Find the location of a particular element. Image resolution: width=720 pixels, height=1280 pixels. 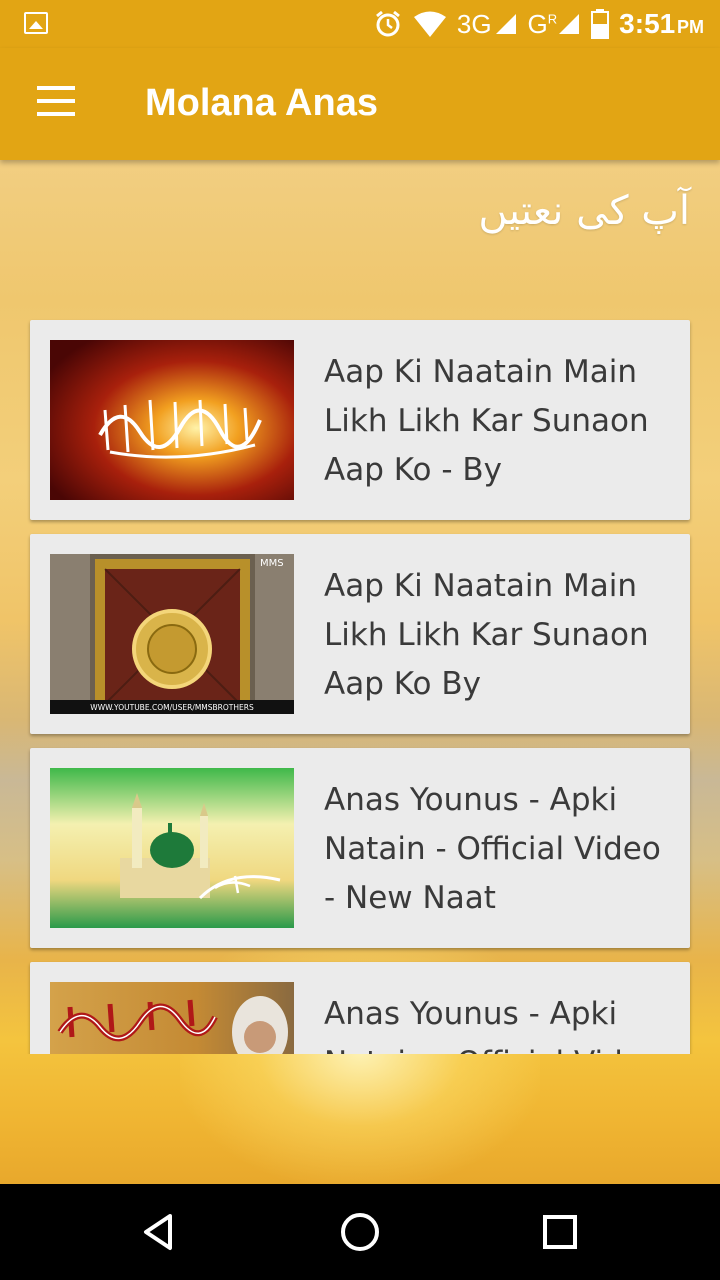

network-type-g: GR is located at coordinates (542, 23).